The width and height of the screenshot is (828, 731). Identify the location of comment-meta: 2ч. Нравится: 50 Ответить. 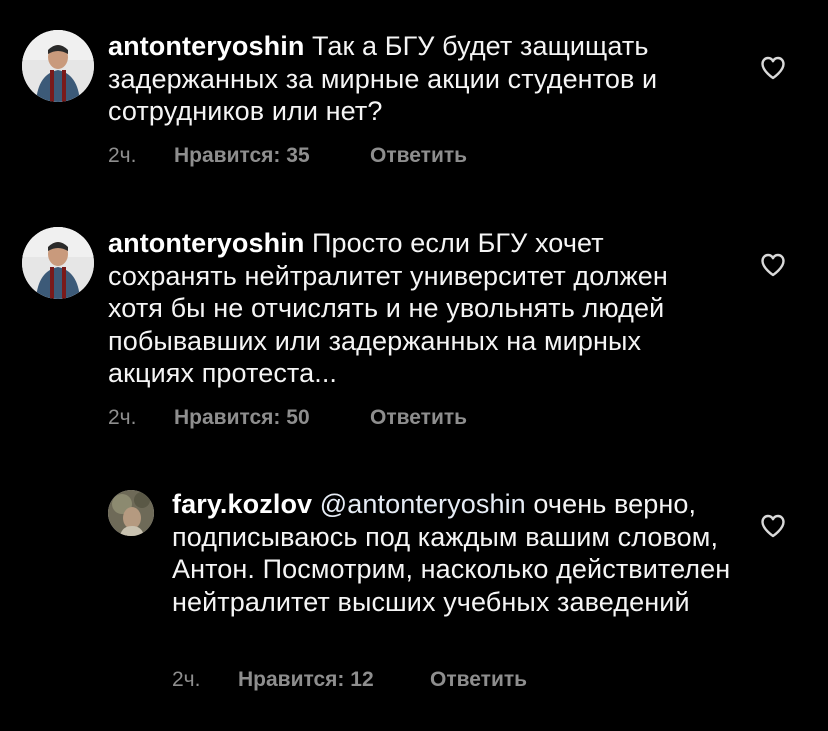
(287, 418).